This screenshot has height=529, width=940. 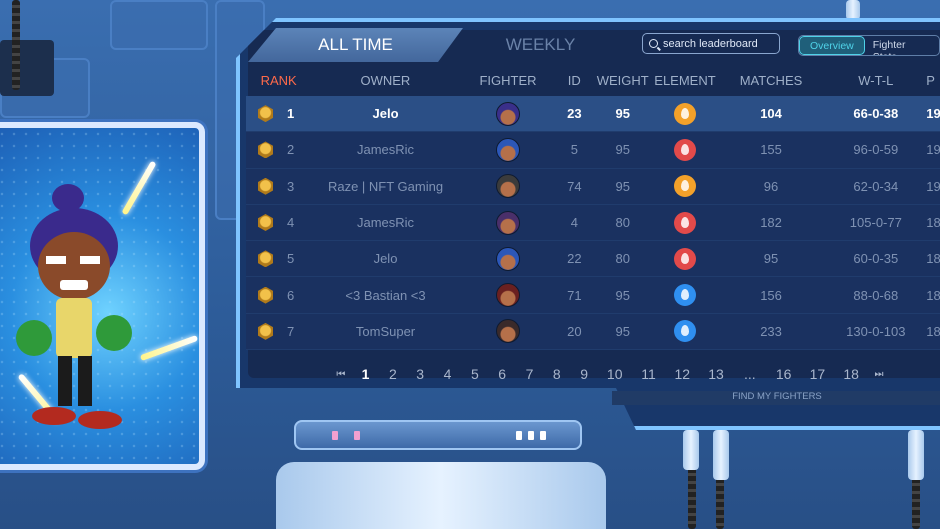 What do you see at coordinates (622, 259) in the screenshot?
I see `fighter-weight: 80` at bounding box center [622, 259].